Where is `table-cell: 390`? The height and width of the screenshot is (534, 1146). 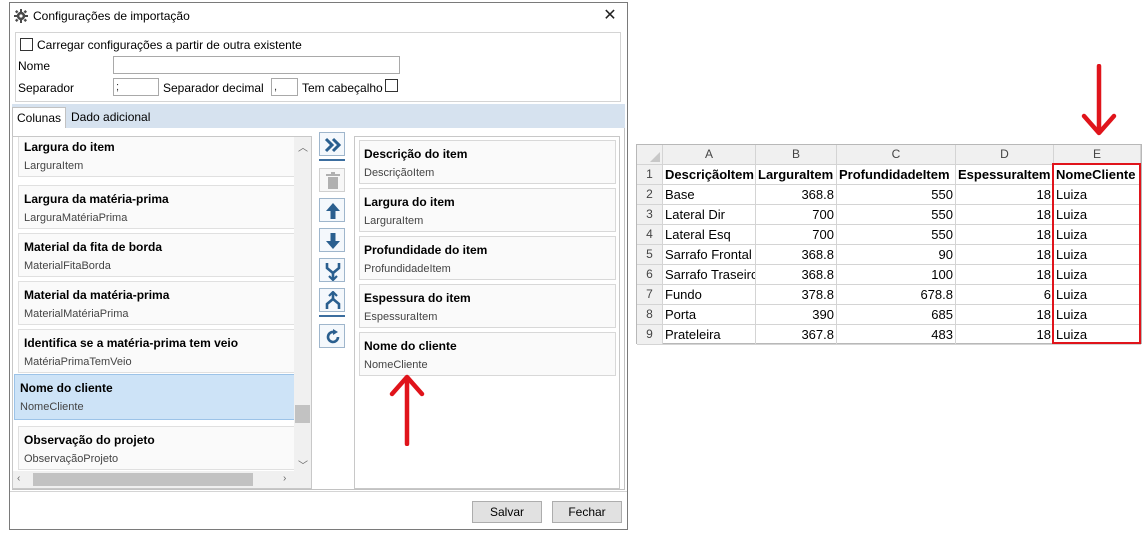
table-cell: 390 is located at coordinates (796, 315).